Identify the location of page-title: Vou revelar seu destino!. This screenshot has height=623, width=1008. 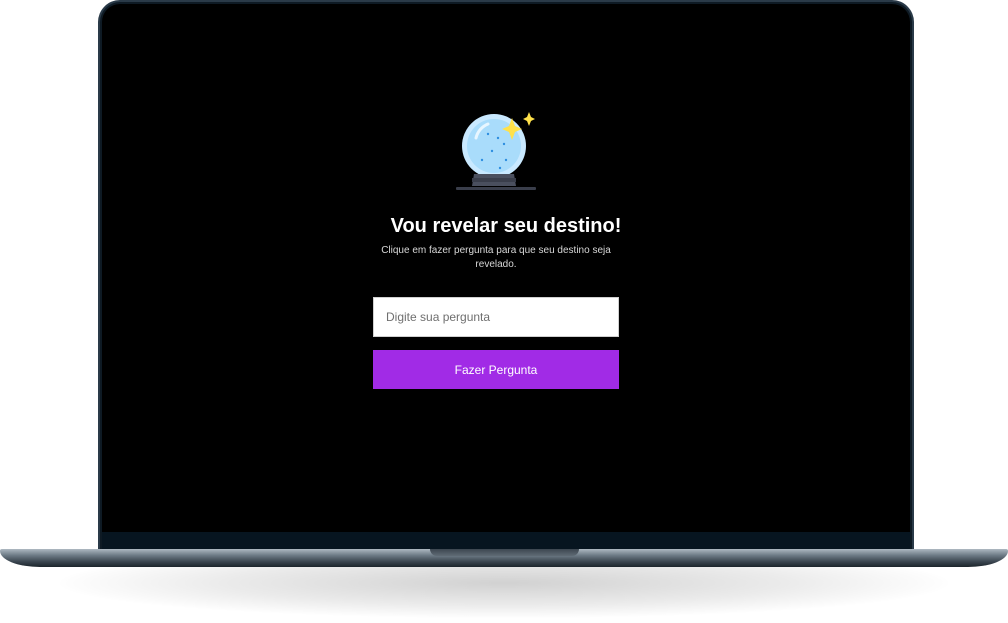
(506, 226).